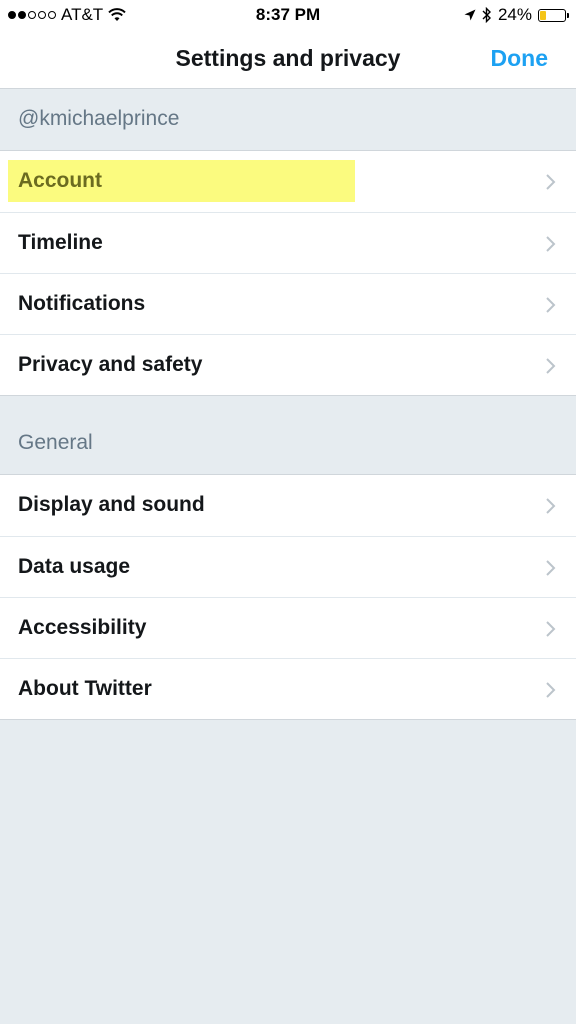  I want to click on username-label: @kmichaelprince, so click(99, 118).